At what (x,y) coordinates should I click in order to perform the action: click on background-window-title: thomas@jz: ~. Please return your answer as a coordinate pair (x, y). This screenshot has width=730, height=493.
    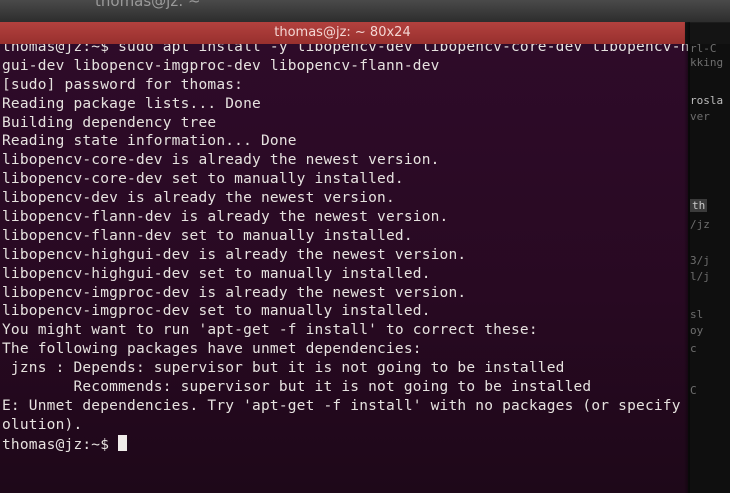
    Looking at the image, I should click on (148, 5).